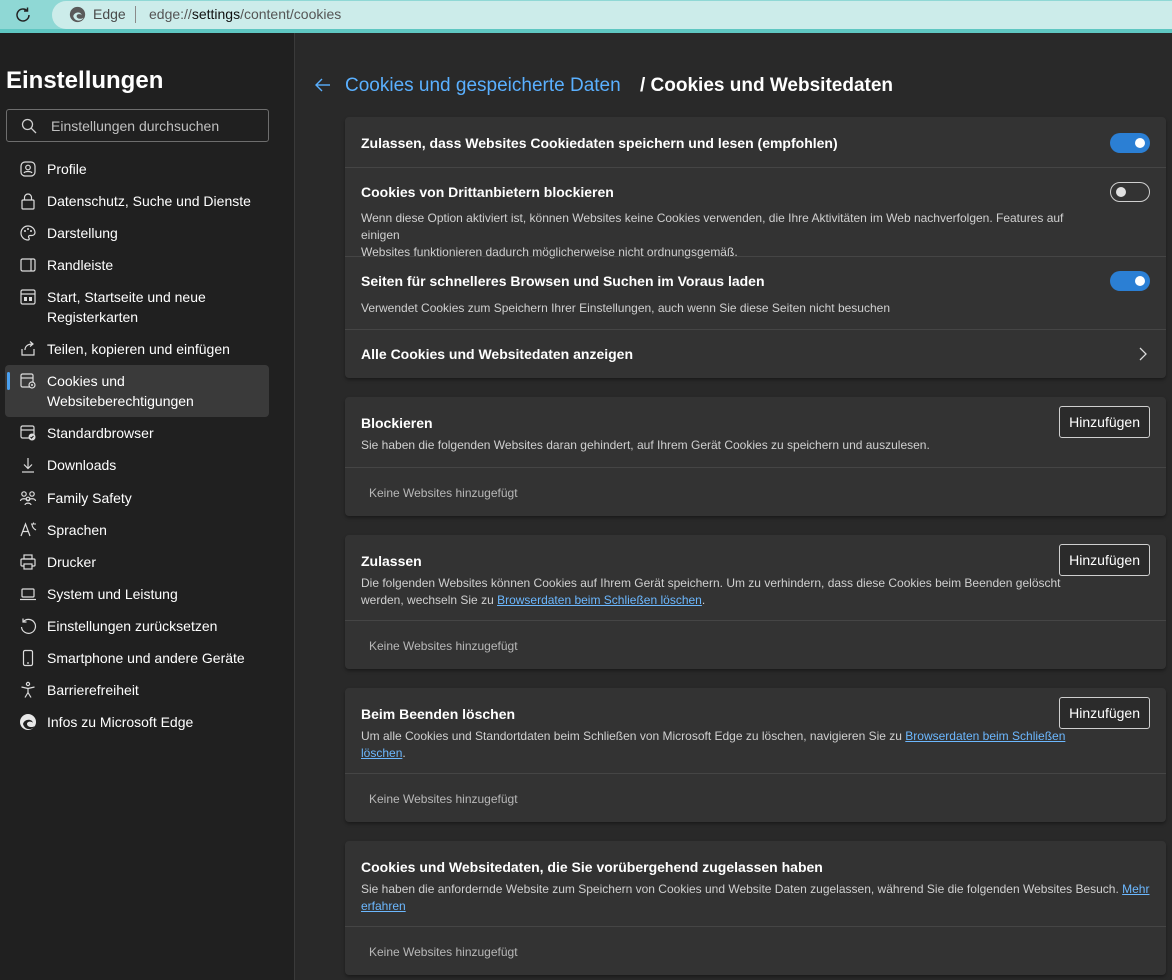  I want to click on sidebar-item-label: Family Safety, so click(89, 498).